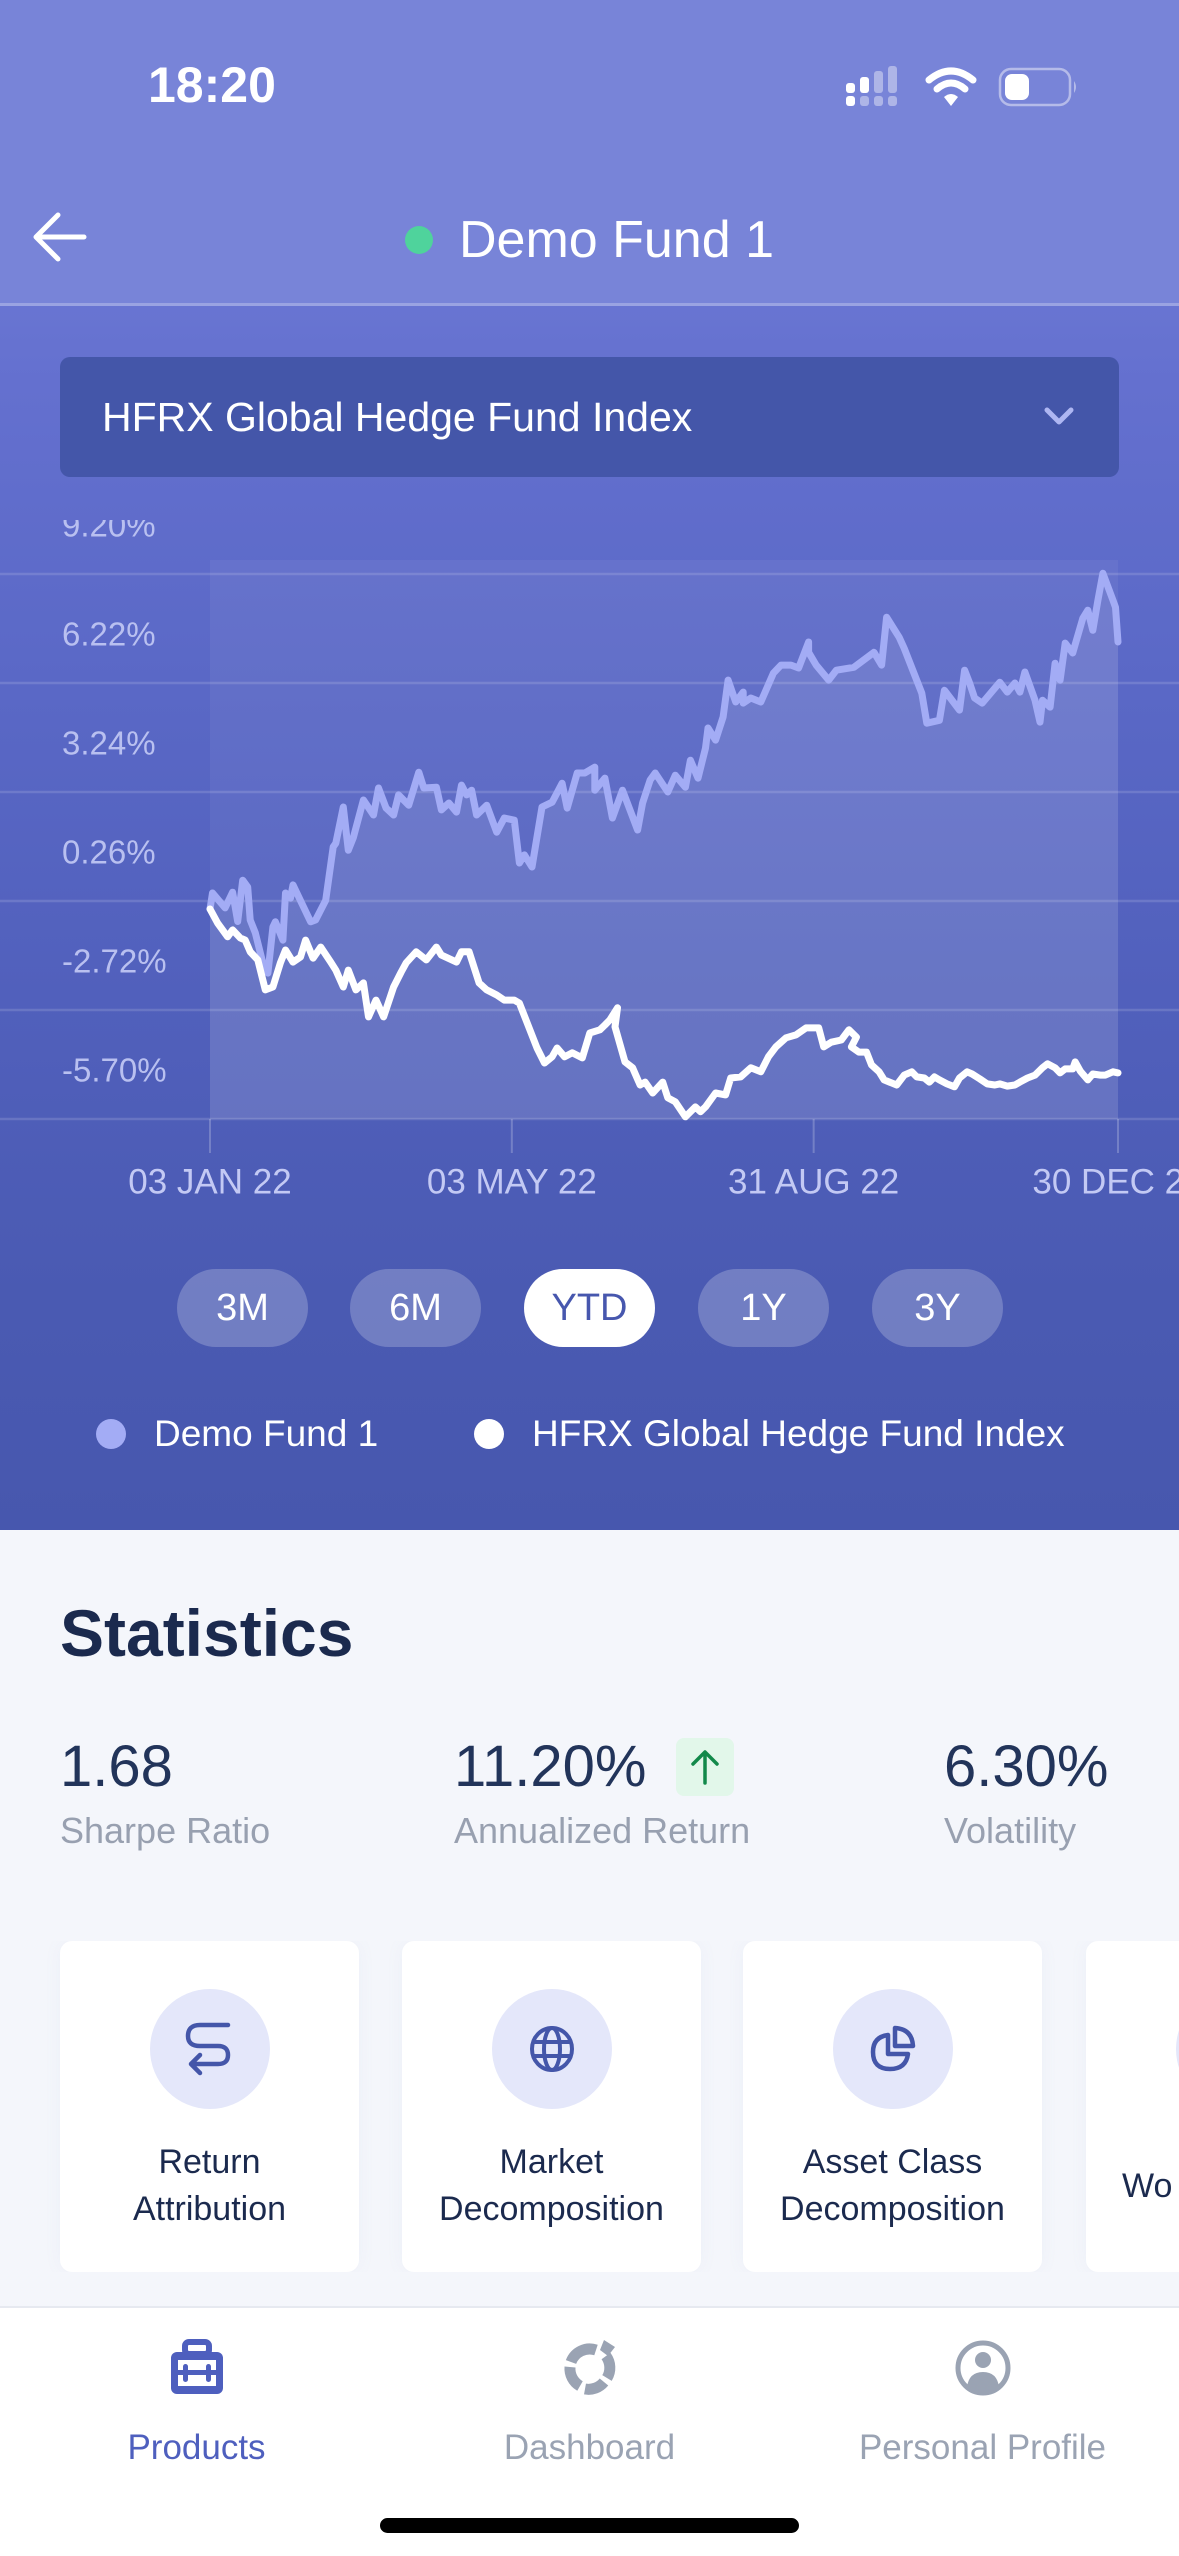  I want to click on nav-personal-profile: Personal Profile, so click(982, 2403).